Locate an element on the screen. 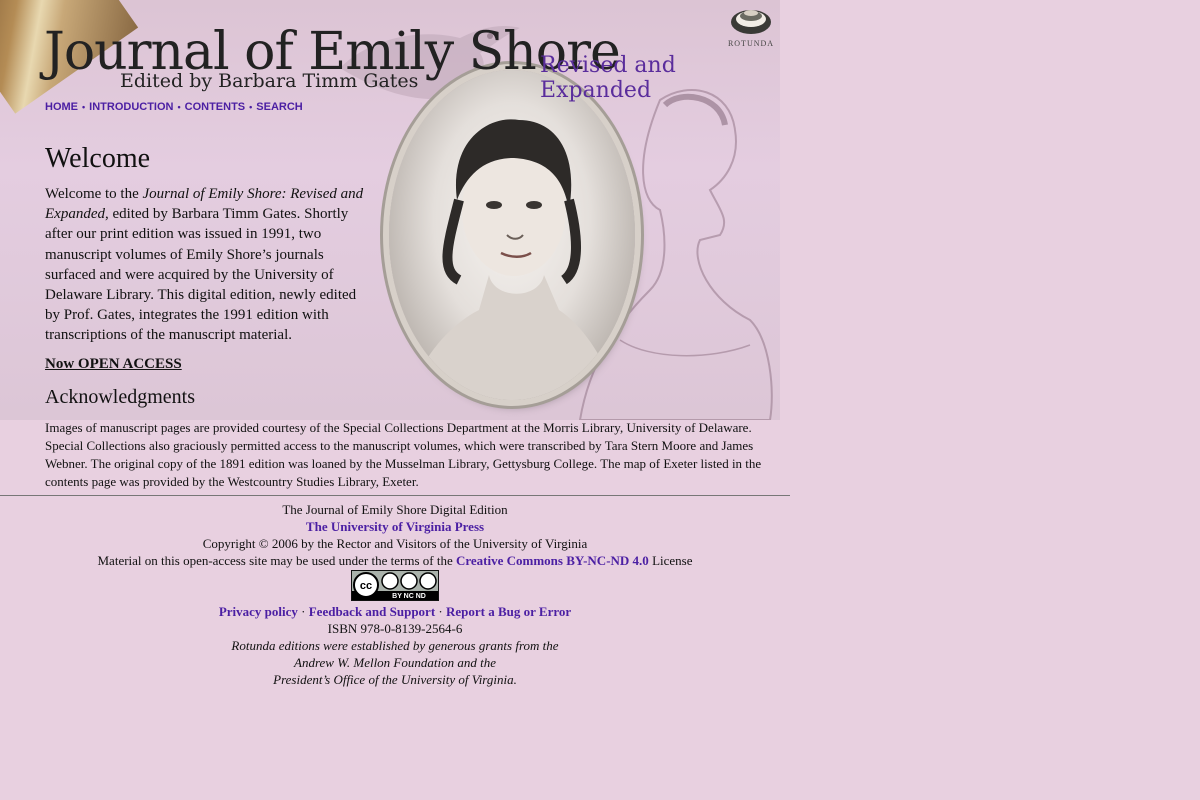 This screenshot has height=800, width=1200. portrait-figure-icon is located at coordinates (514, 259).